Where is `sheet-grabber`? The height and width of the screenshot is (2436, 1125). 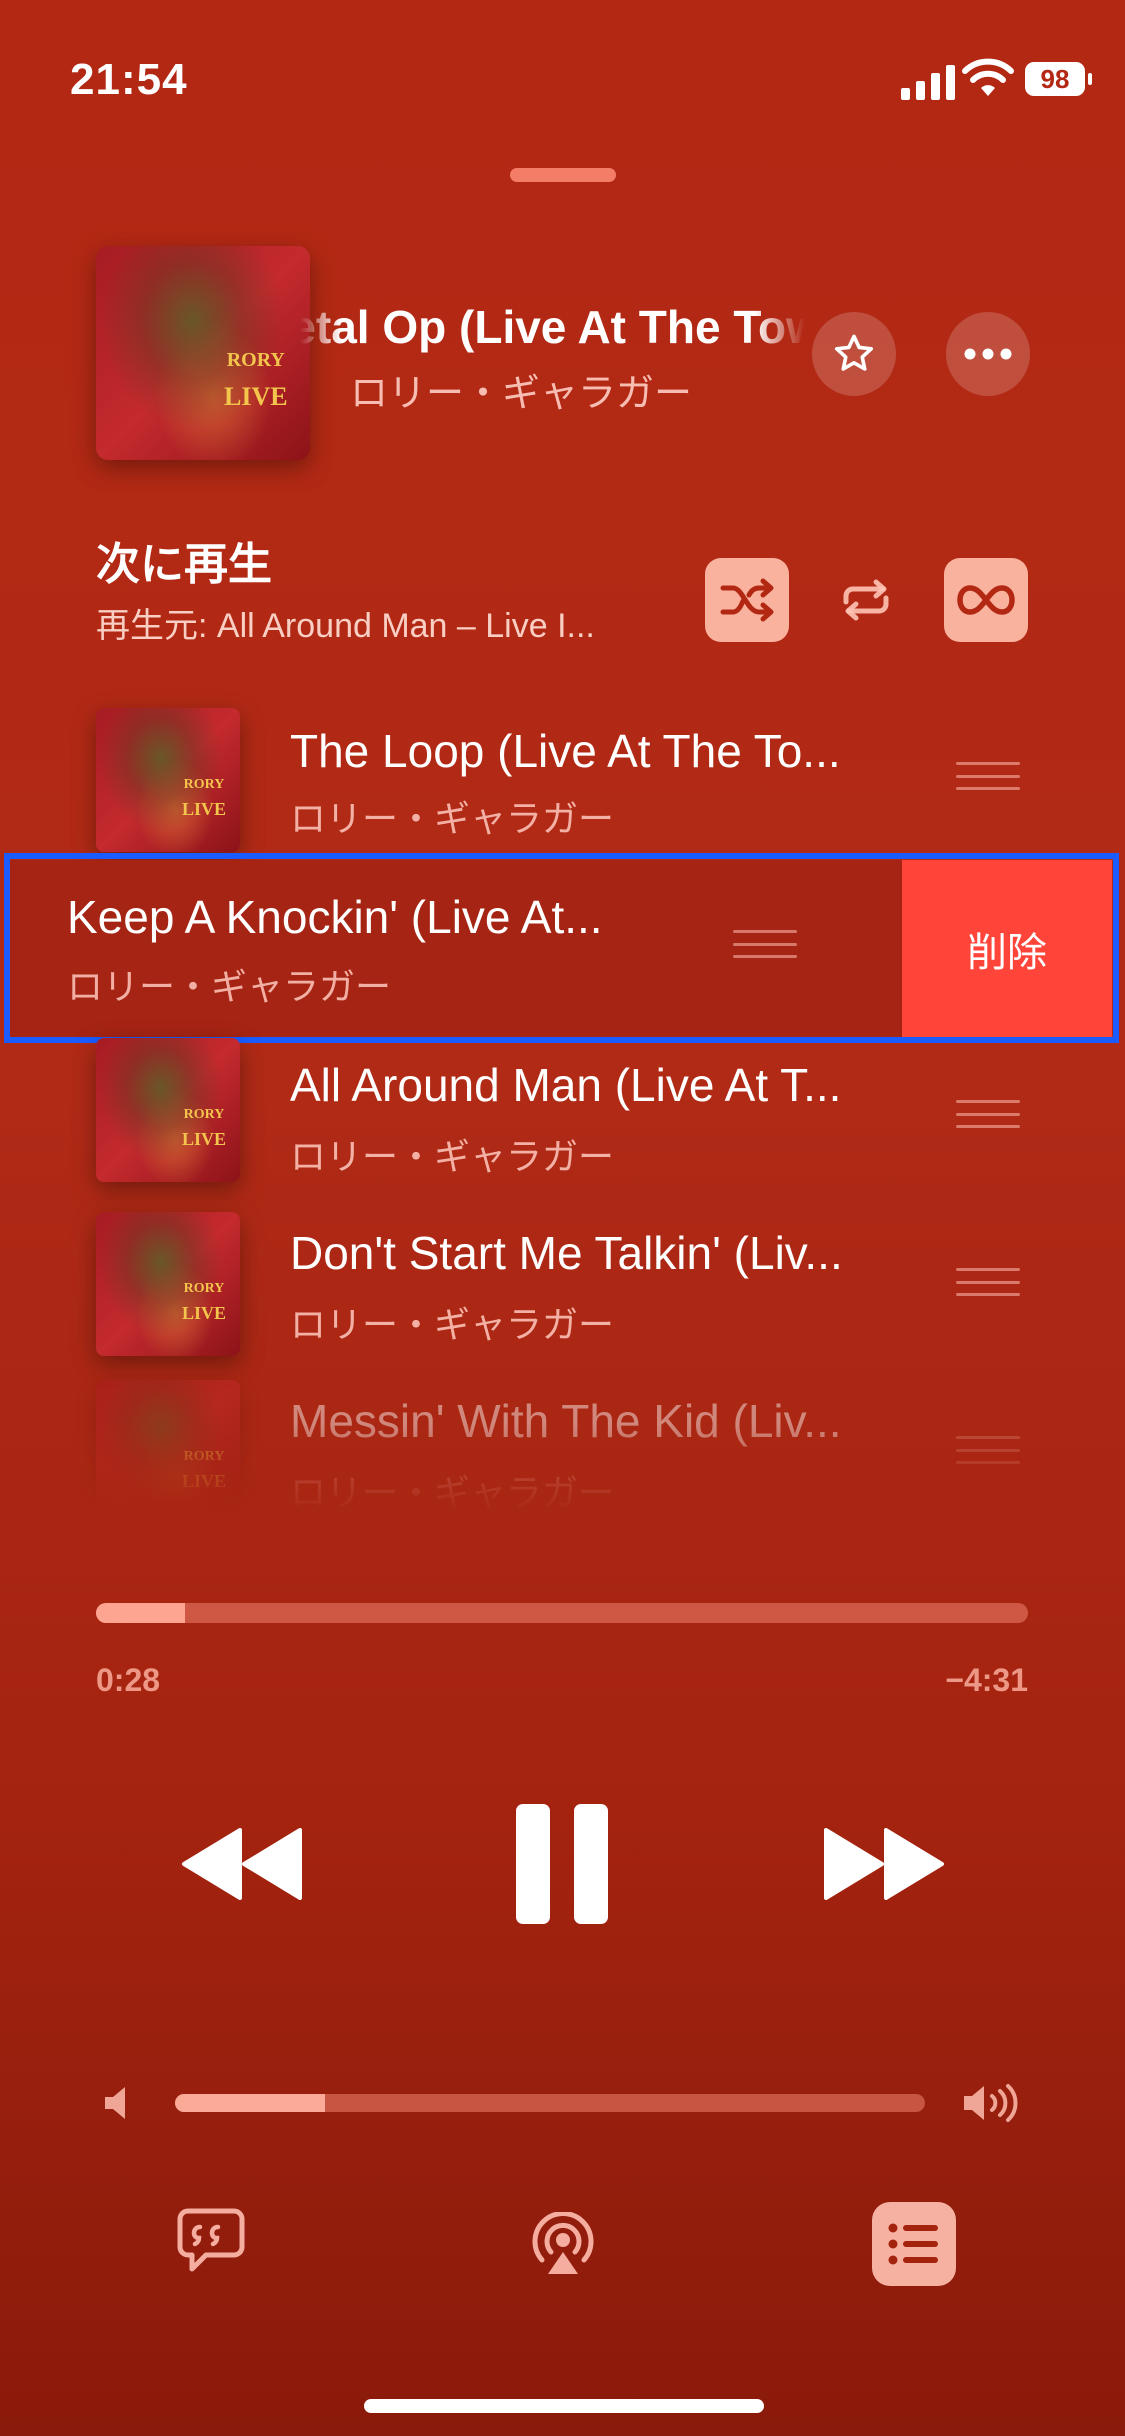
sheet-grabber is located at coordinates (563, 175).